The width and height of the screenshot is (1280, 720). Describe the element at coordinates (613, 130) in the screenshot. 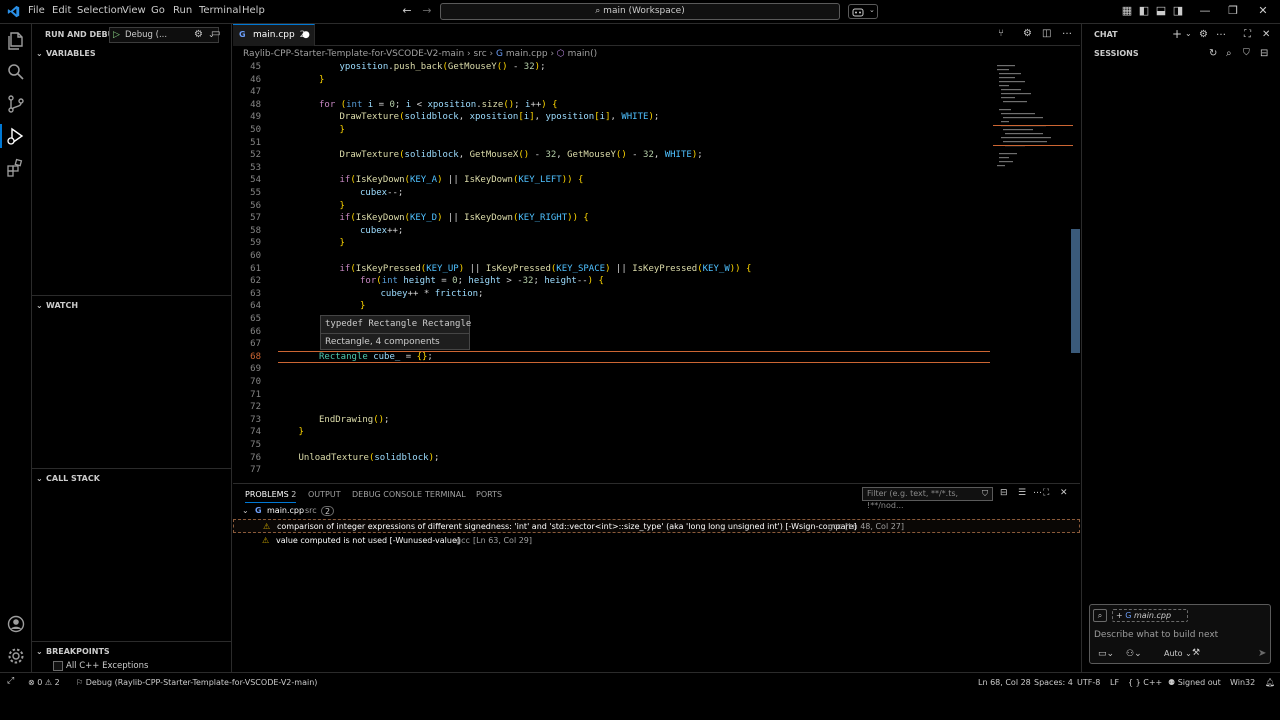

I see `code-line: 50}` at that location.